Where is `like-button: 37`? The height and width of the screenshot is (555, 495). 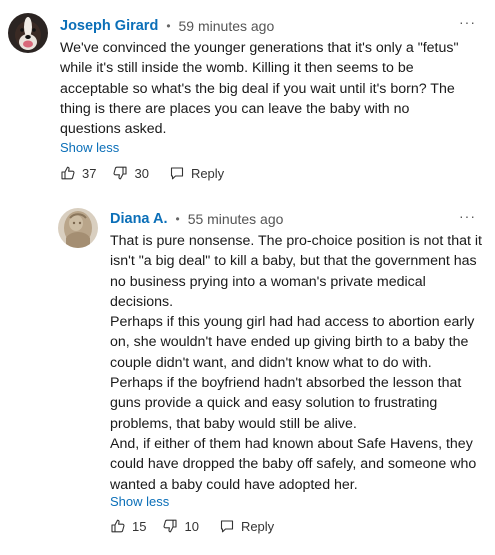 like-button: 37 is located at coordinates (78, 173).